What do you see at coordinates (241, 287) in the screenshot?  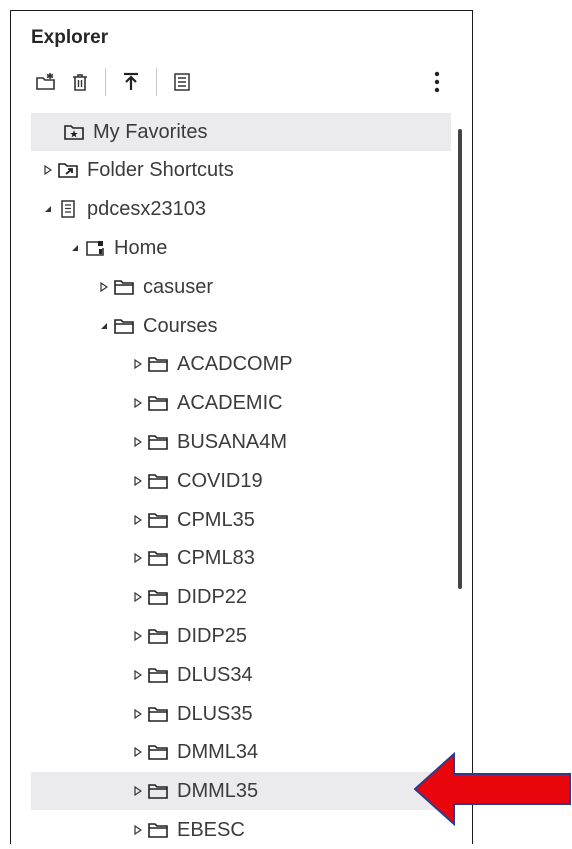 I see `tree-item-casuser: casuser` at bounding box center [241, 287].